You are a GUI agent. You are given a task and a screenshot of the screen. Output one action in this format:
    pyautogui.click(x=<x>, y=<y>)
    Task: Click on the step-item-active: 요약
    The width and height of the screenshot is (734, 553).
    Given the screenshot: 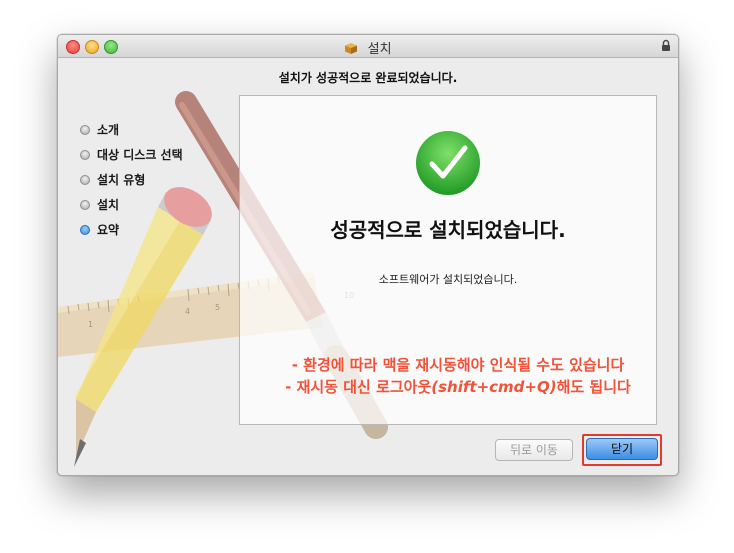 What is the action you would take?
    pyautogui.click(x=131, y=229)
    